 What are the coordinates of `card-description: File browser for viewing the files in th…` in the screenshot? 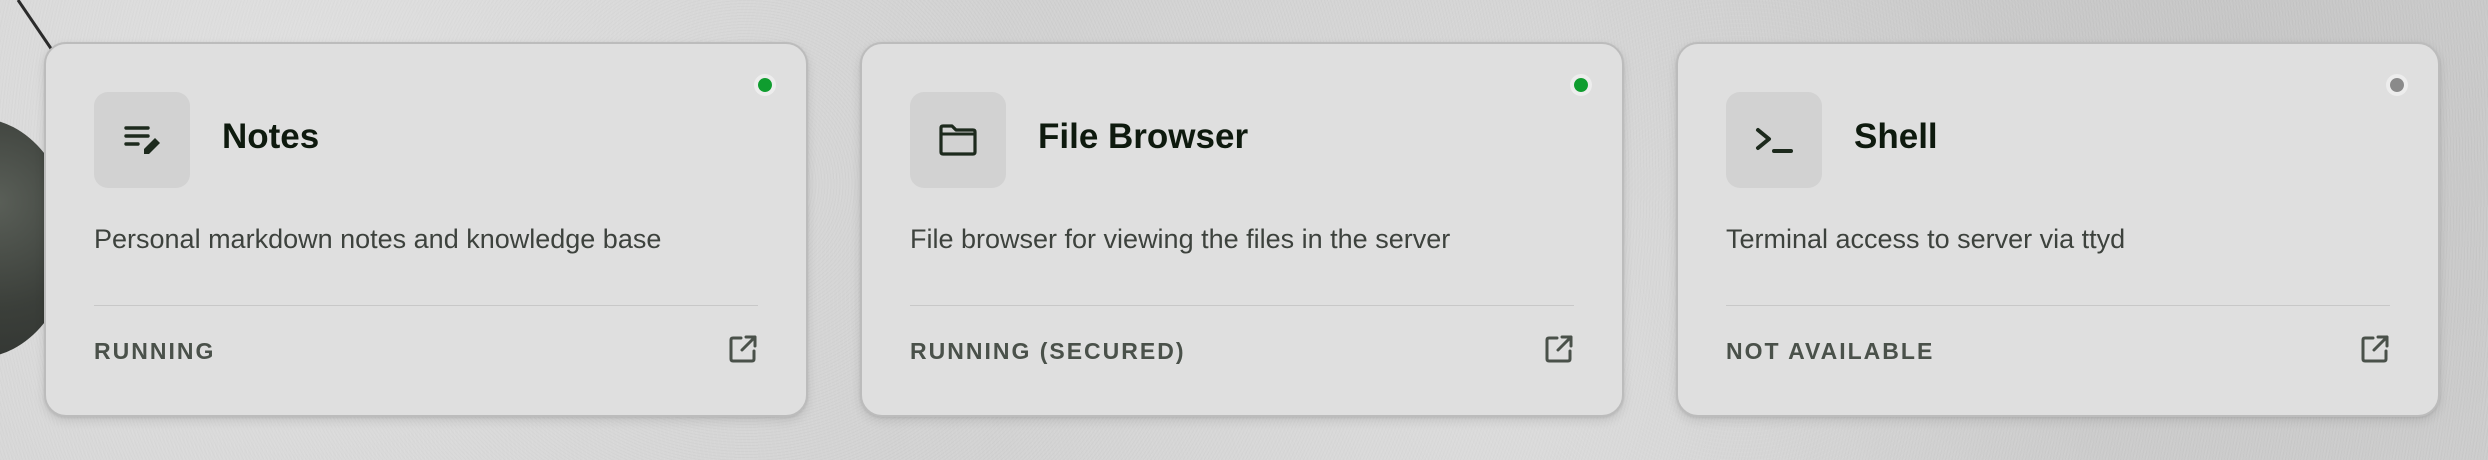 It's located at (1180, 239).